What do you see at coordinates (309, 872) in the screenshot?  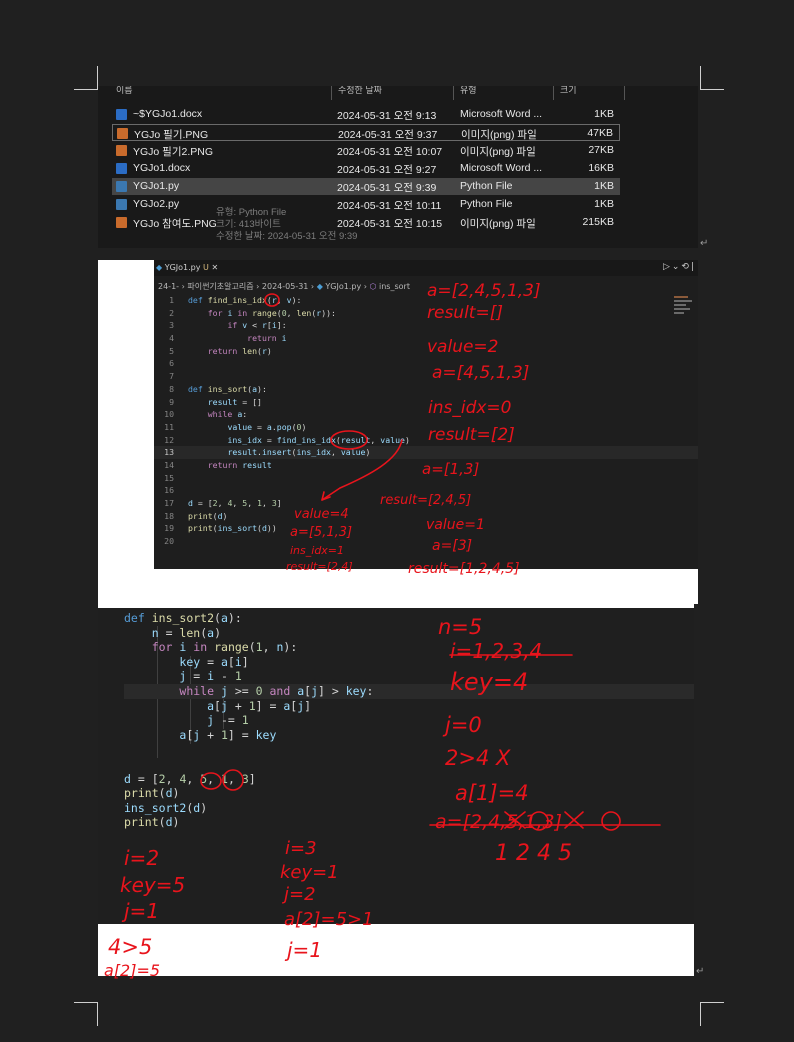 I see `note-key: key=1` at bounding box center [309, 872].